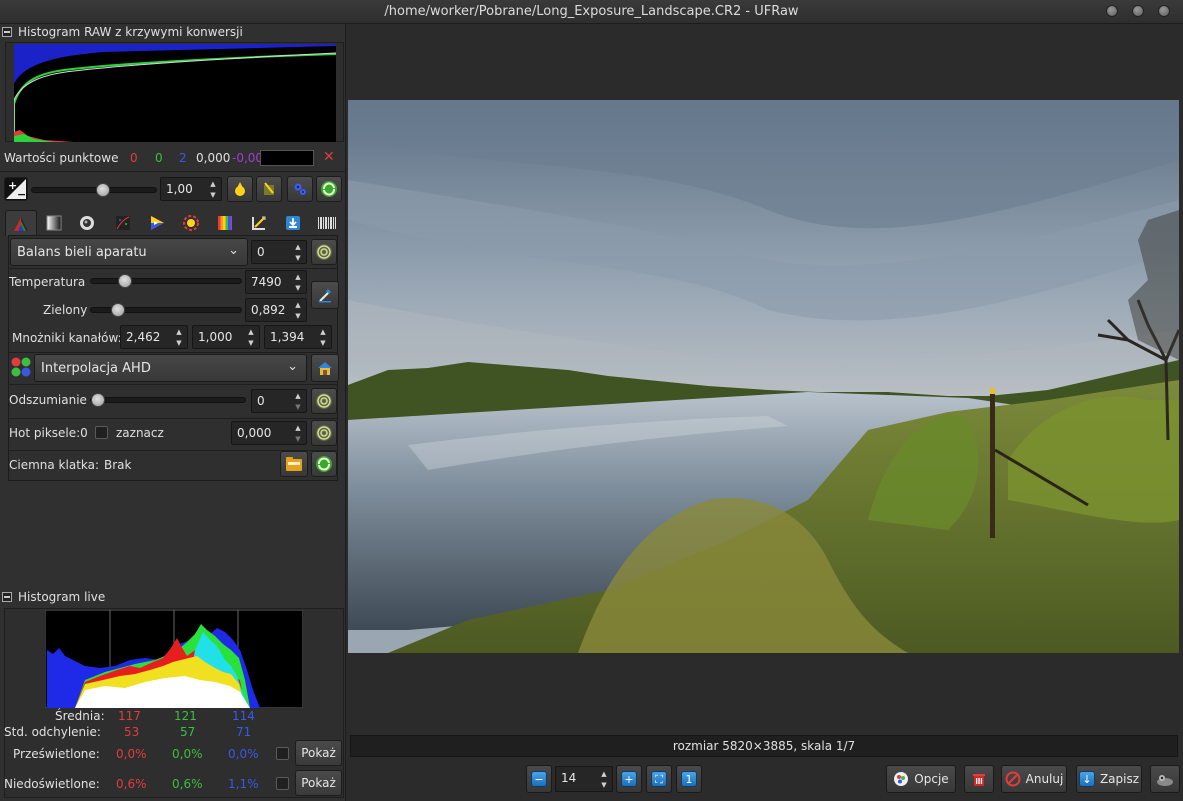 This screenshot has width=1183, height=801. Describe the element at coordinates (324, 464) in the screenshot. I see `reset-dark-frame-button` at that location.